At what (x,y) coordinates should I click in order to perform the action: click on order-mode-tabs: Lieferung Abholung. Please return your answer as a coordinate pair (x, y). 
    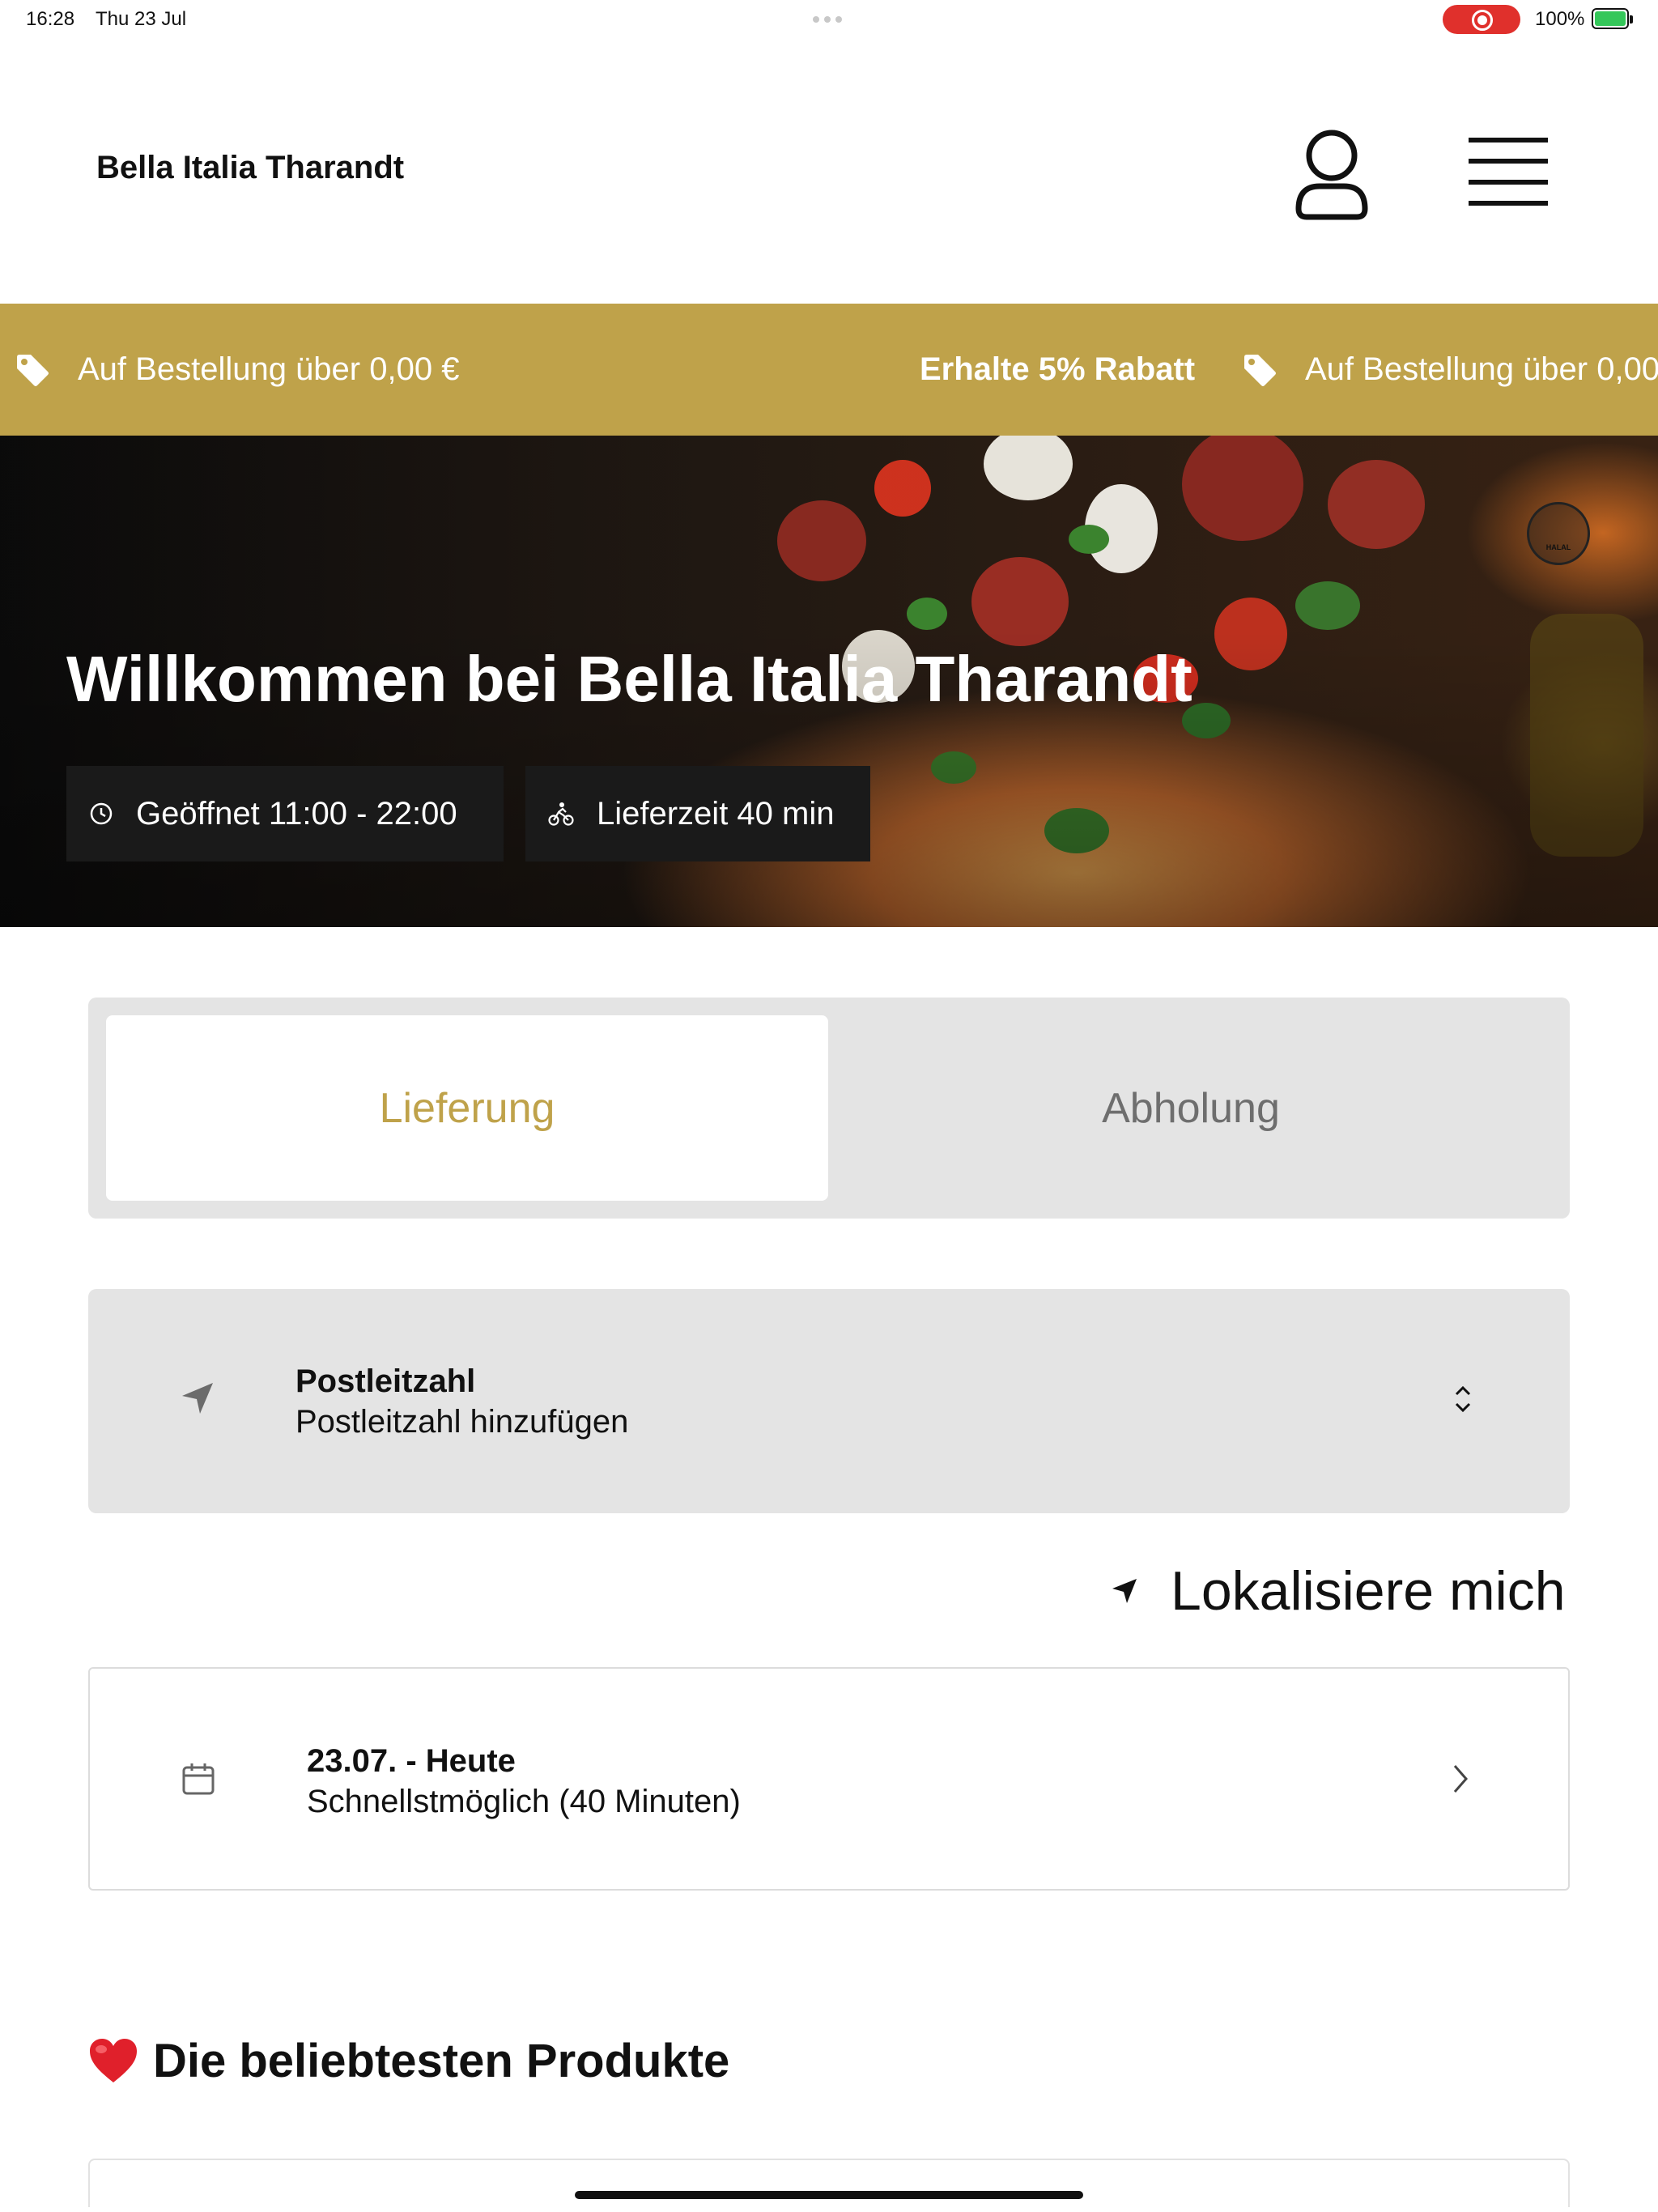
    Looking at the image, I should click on (829, 1109).